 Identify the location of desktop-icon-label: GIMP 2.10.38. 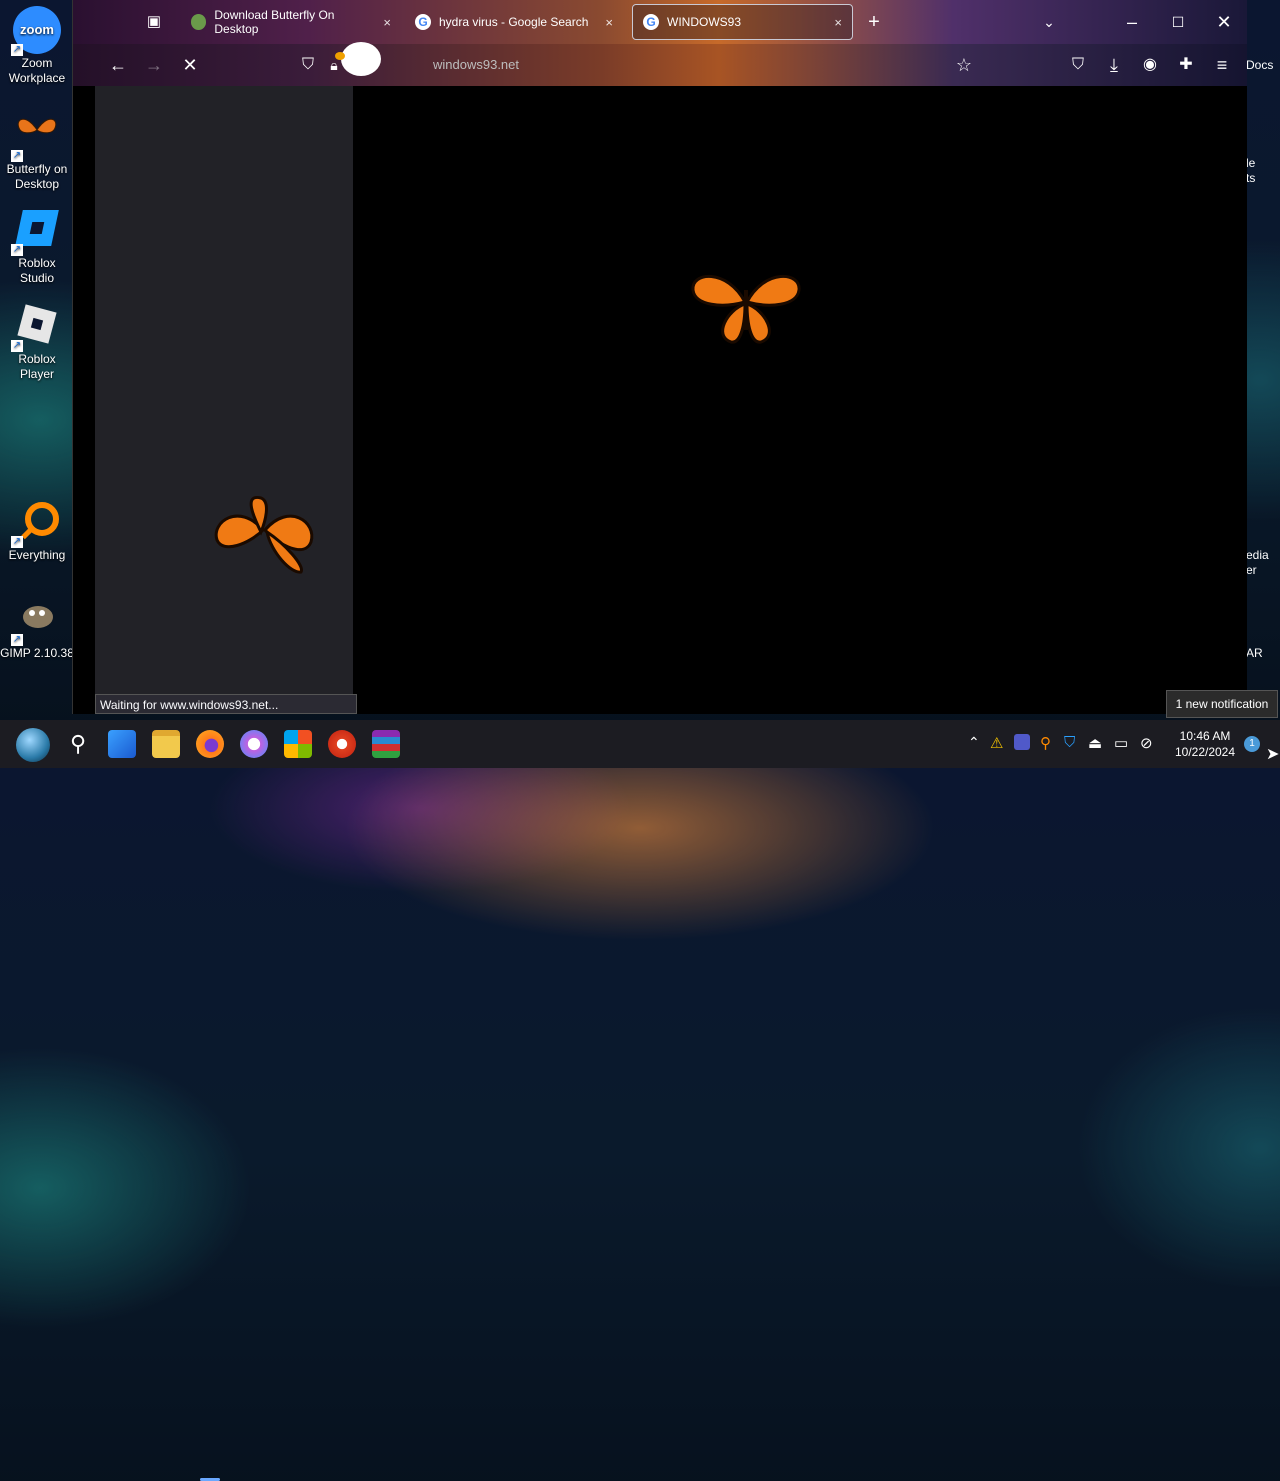
(37, 653).